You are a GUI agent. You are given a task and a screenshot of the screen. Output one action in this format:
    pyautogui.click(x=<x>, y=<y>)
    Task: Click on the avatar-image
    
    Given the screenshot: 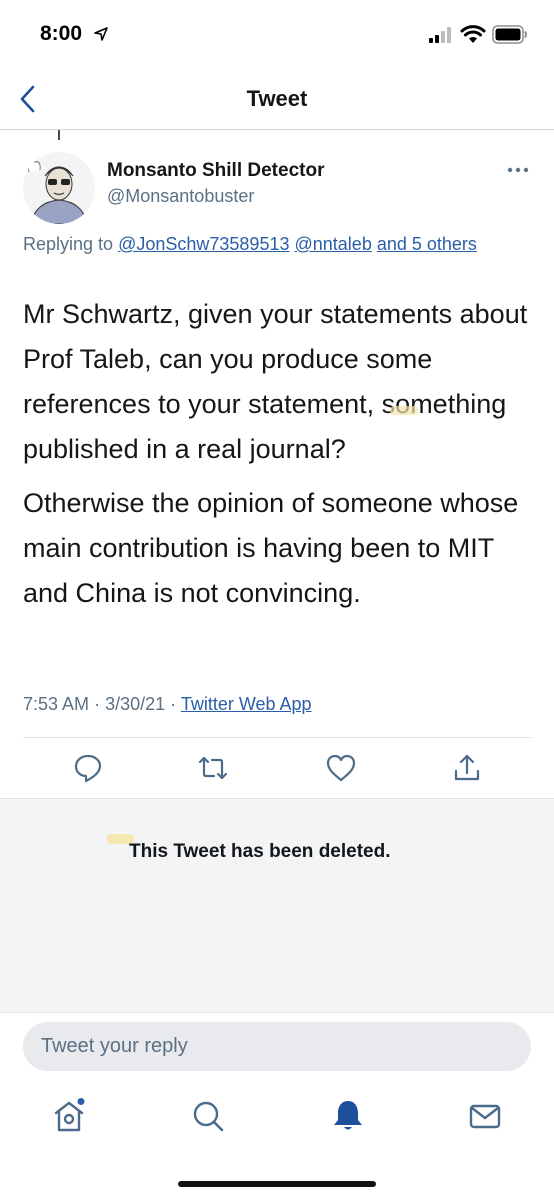 What is the action you would take?
    pyautogui.click(x=59, y=188)
    